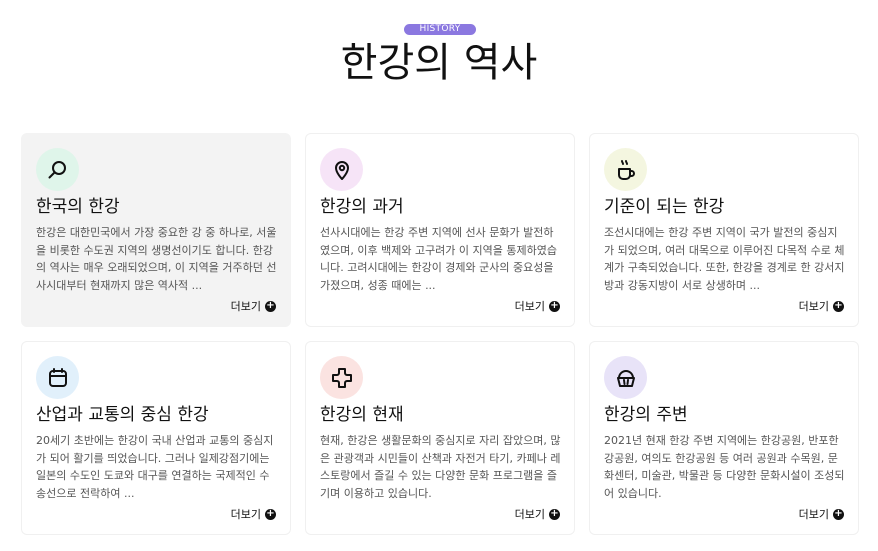 The width and height of the screenshot is (878, 551). I want to click on card-title: 한강의 현재, so click(362, 415).